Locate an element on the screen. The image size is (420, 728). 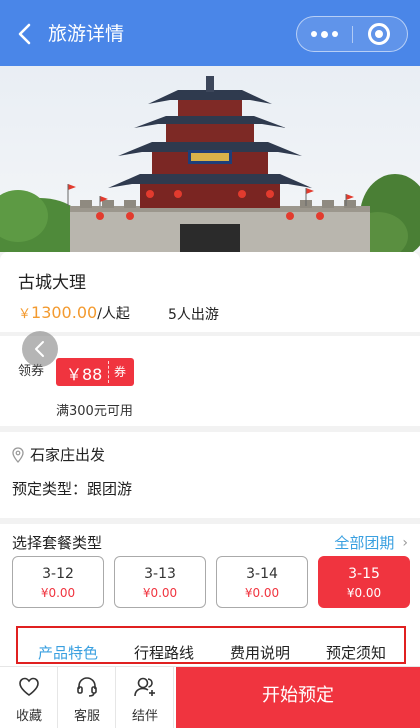
chevron-left-icon is located at coordinates (39, 349).